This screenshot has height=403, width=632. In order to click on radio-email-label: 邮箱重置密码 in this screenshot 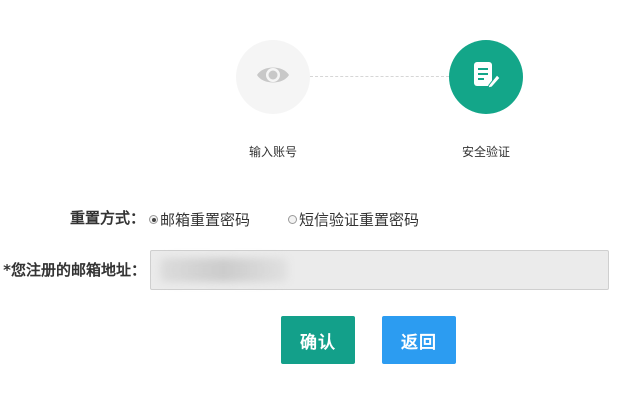, I will do `click(205, 220)`.